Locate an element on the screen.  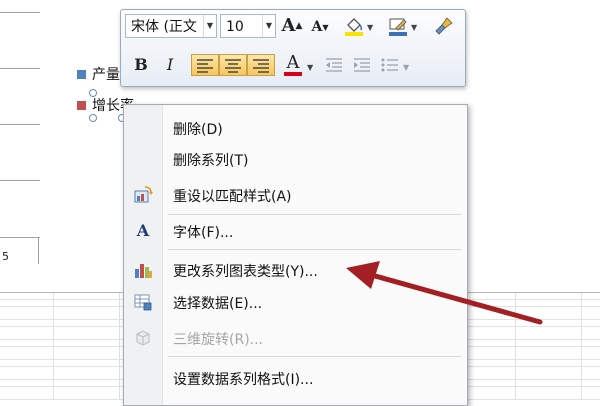
caret-up-icon: ▲ is located at coordinates (299, 26).